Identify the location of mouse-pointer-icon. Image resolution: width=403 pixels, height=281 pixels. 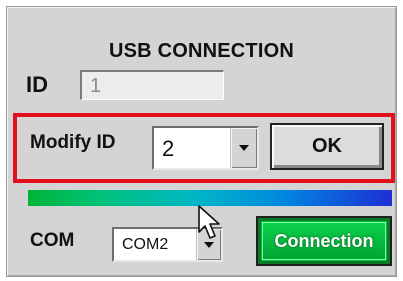
(209, 222).